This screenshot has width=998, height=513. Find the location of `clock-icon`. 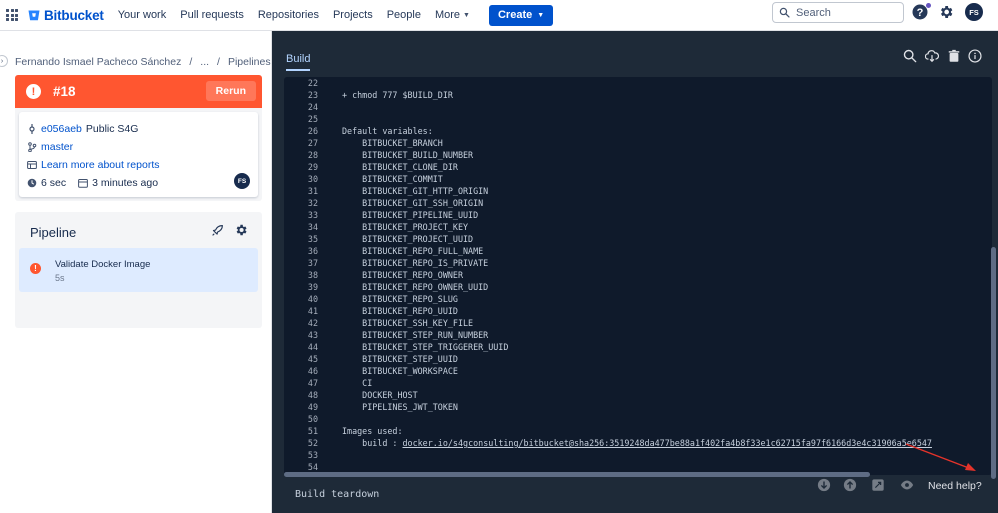

clock-icon is located at coordinates (32, 183).